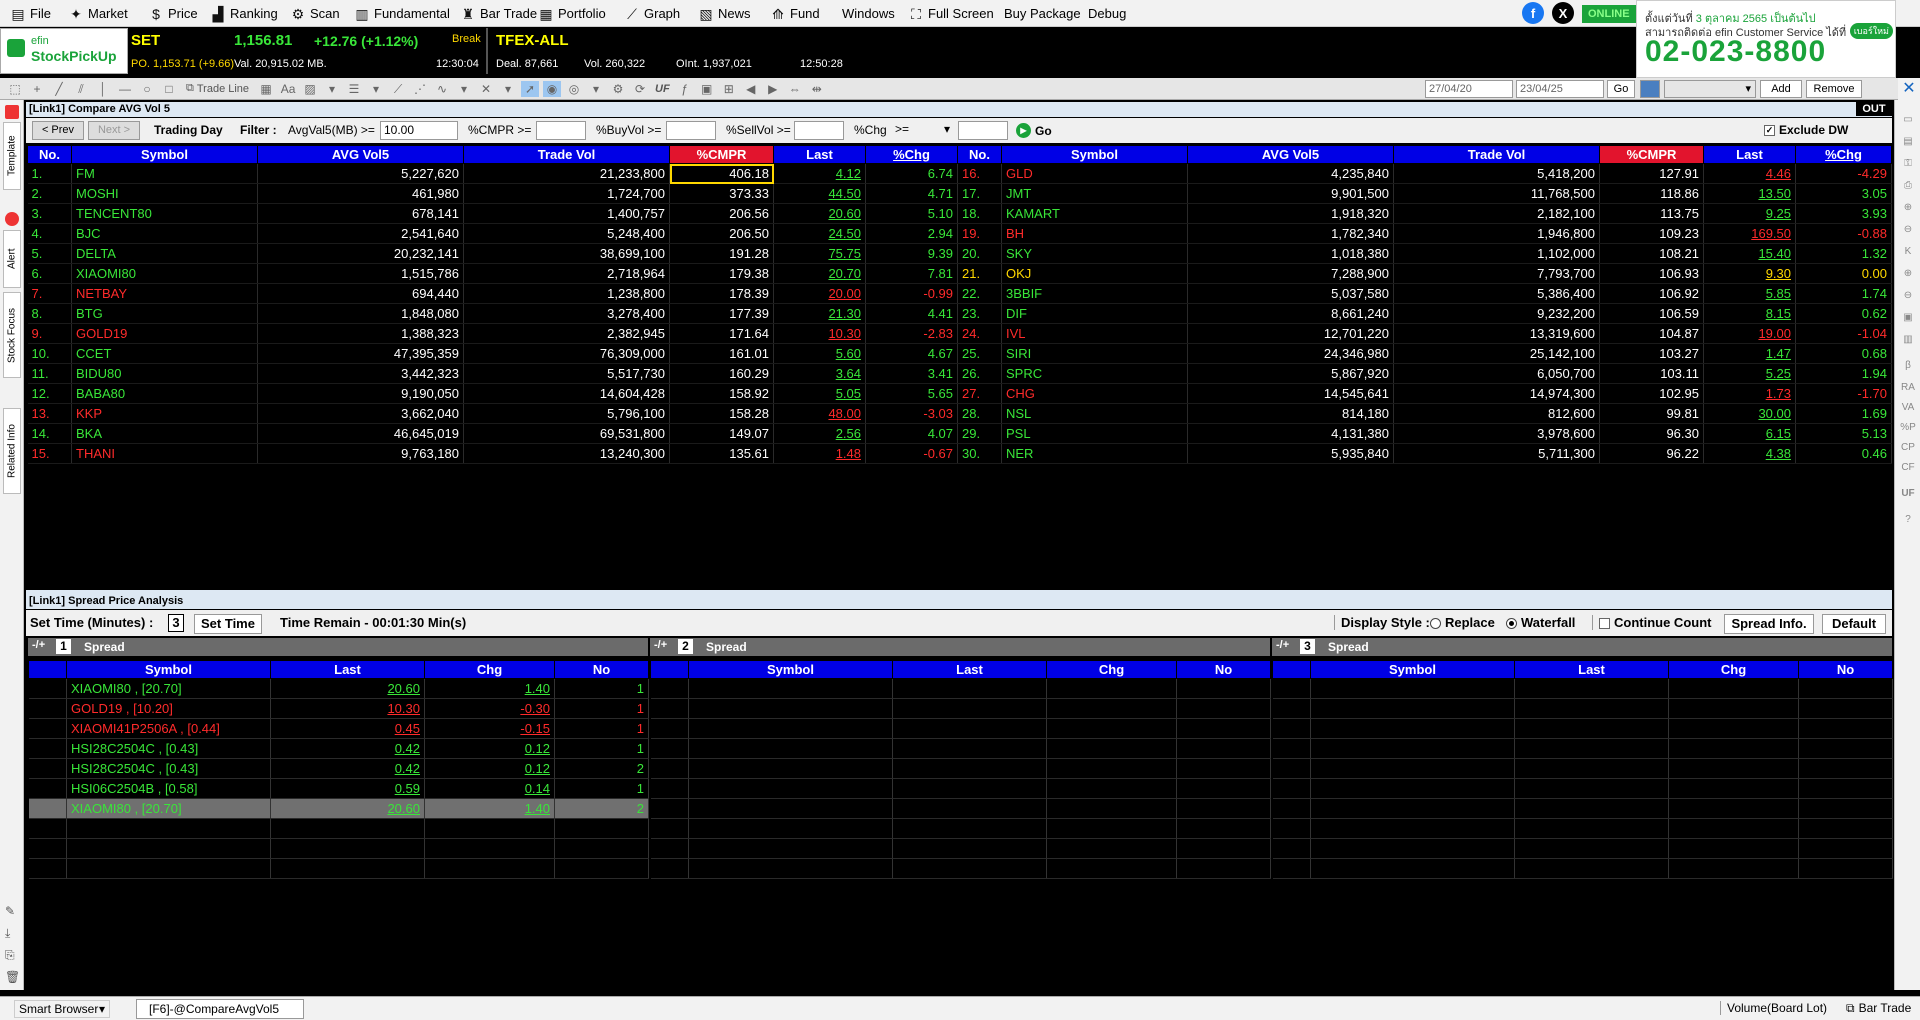  Describe the element at coordinates (1462, 622) in the screenshot. I see `replace-radio: Replace` at that location.